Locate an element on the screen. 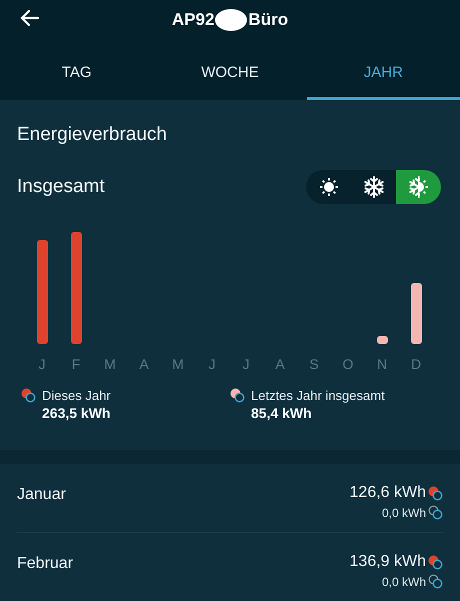  month-label: S is located at coordinates (314, 364).